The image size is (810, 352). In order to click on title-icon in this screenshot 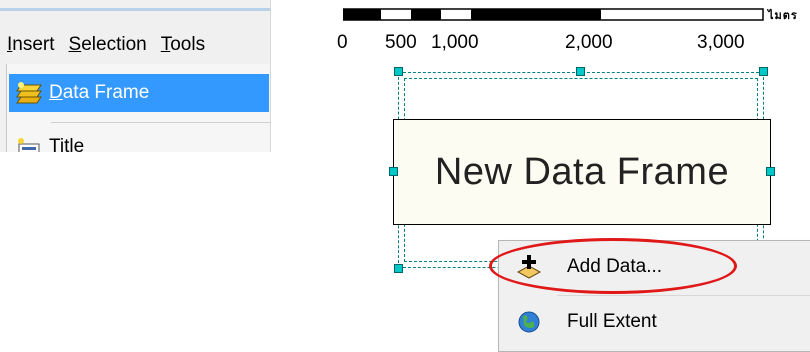, I will do `click(29, 141)`.